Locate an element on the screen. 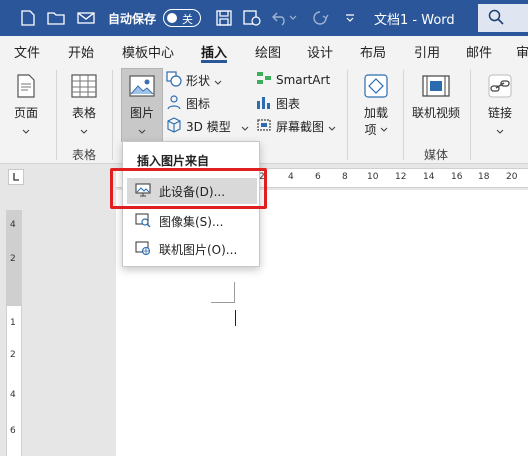 This screenshot has width=528, height=456. smartart-button: SmartArt is located at coordinates (293, 79).